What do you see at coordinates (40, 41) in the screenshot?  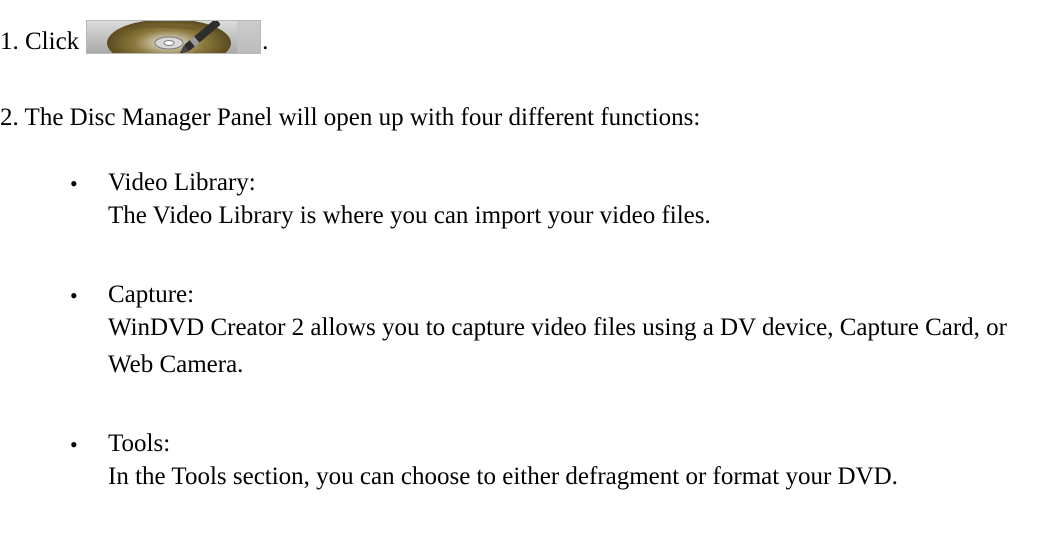 I see `step-1-text: 1. Click` at bounding box center [40, 41].